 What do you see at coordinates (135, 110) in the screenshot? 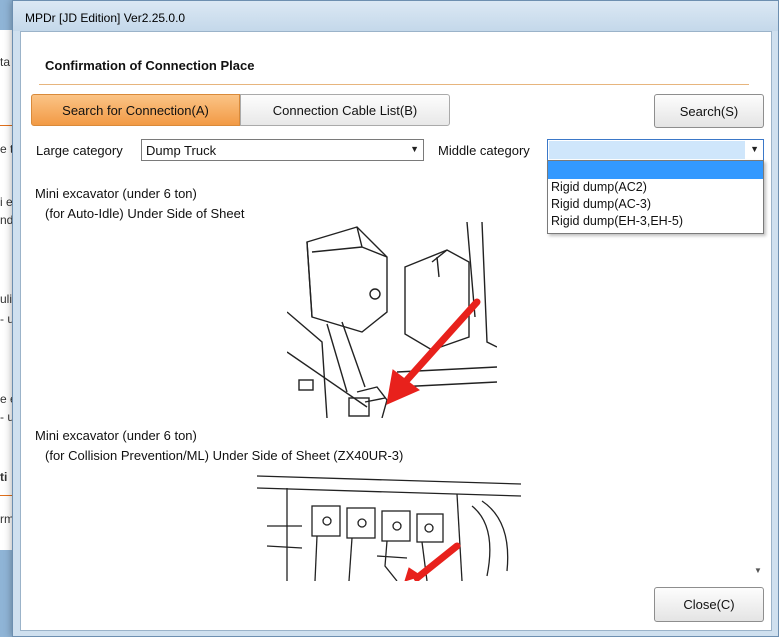
I see `tab-search-for-connection: Search for Connection(A)` at bounding box center [135, 110].